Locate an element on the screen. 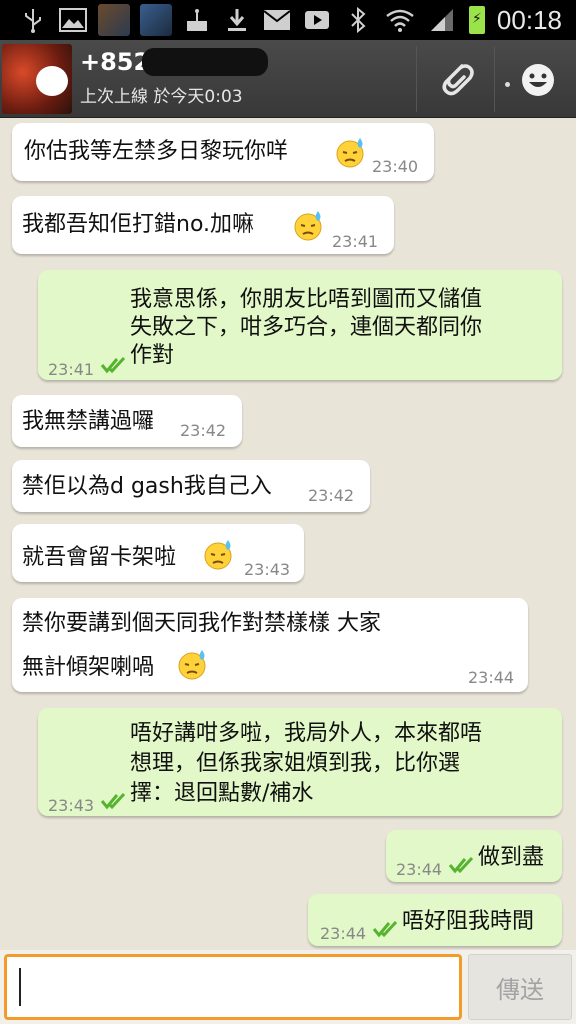 Image resolution: width=576 pixels, height=1024 pixels. status-bar: 00:18 is located at coordinates (288, 20).